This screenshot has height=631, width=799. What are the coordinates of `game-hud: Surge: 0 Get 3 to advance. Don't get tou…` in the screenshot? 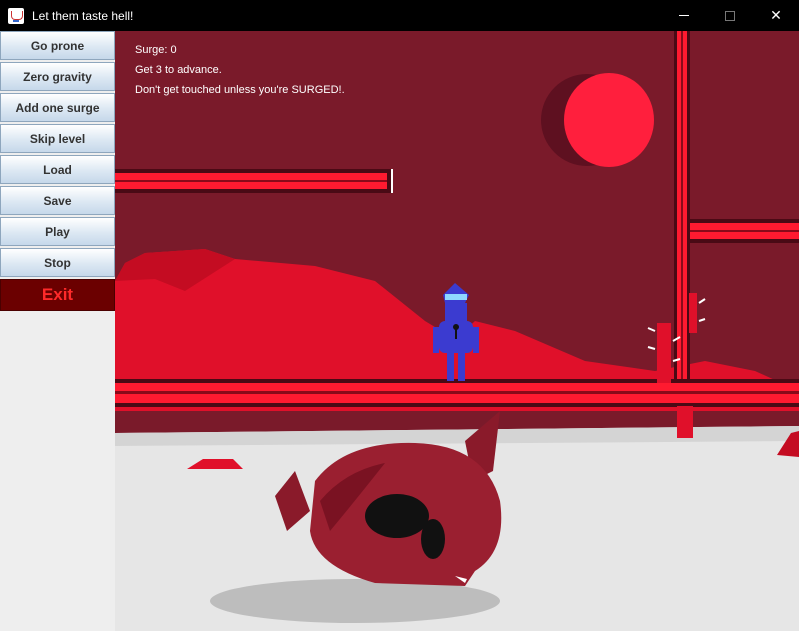 It's located at (240, 70).